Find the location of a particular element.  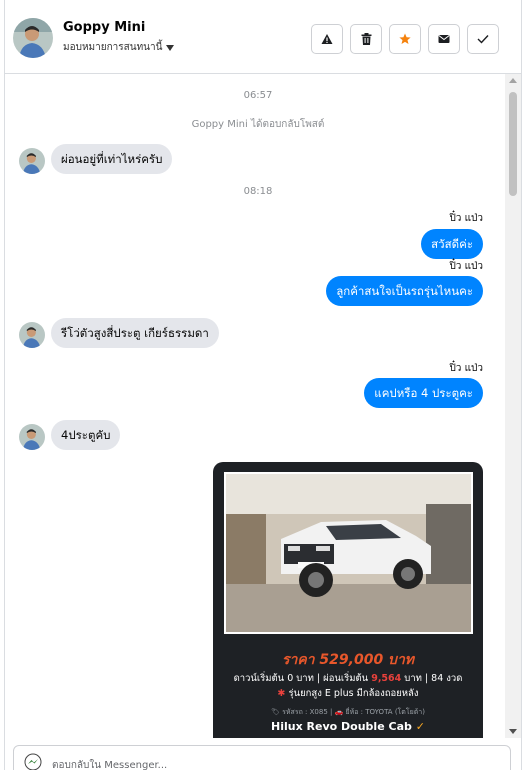

outgoing-message: ลูกค้าสนใจเป็นรถรุ่นไหนคะ is located at coordinates (404, 291).